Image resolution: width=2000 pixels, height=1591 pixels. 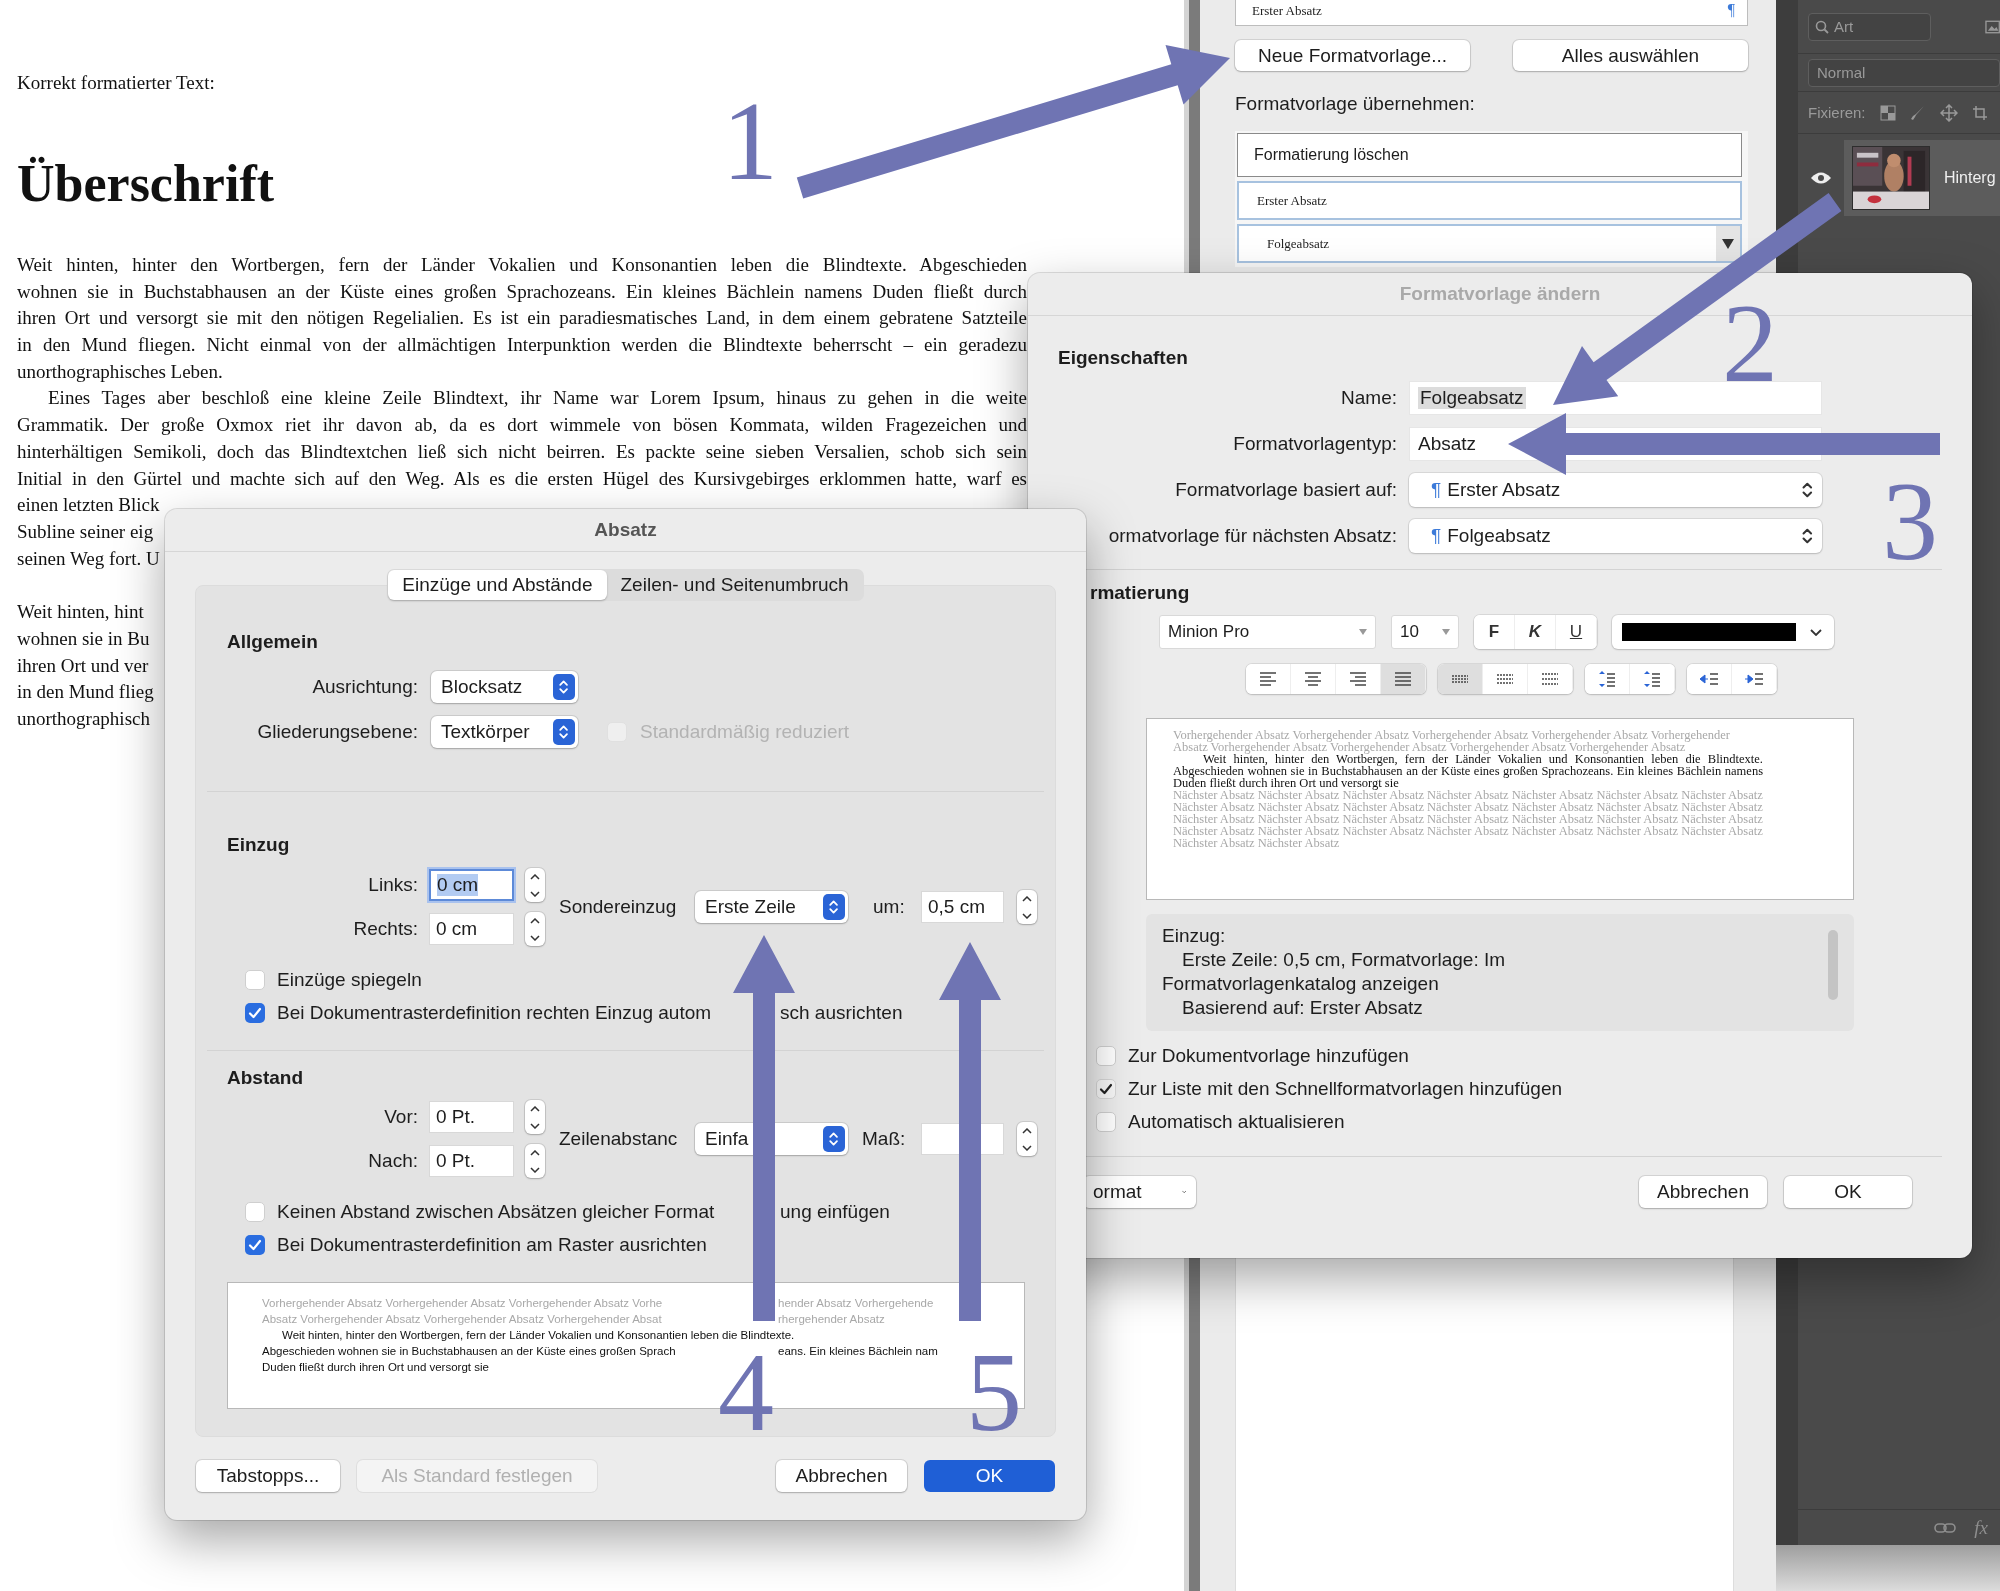 What do you see at coordinates (83, 638) in the screenshot?
I see `text-line: wohnen sie in Bu` at bounding box center [83, 638].